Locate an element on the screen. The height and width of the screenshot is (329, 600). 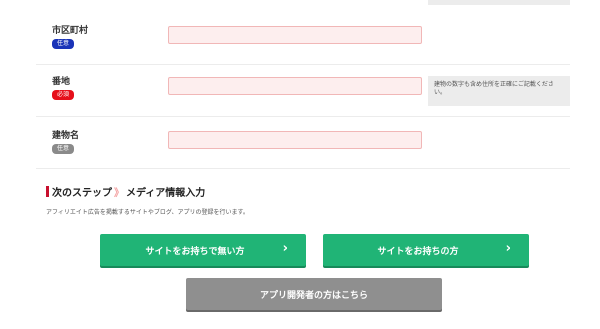
building-label: 建物名 is located at coordinates (66, 136).